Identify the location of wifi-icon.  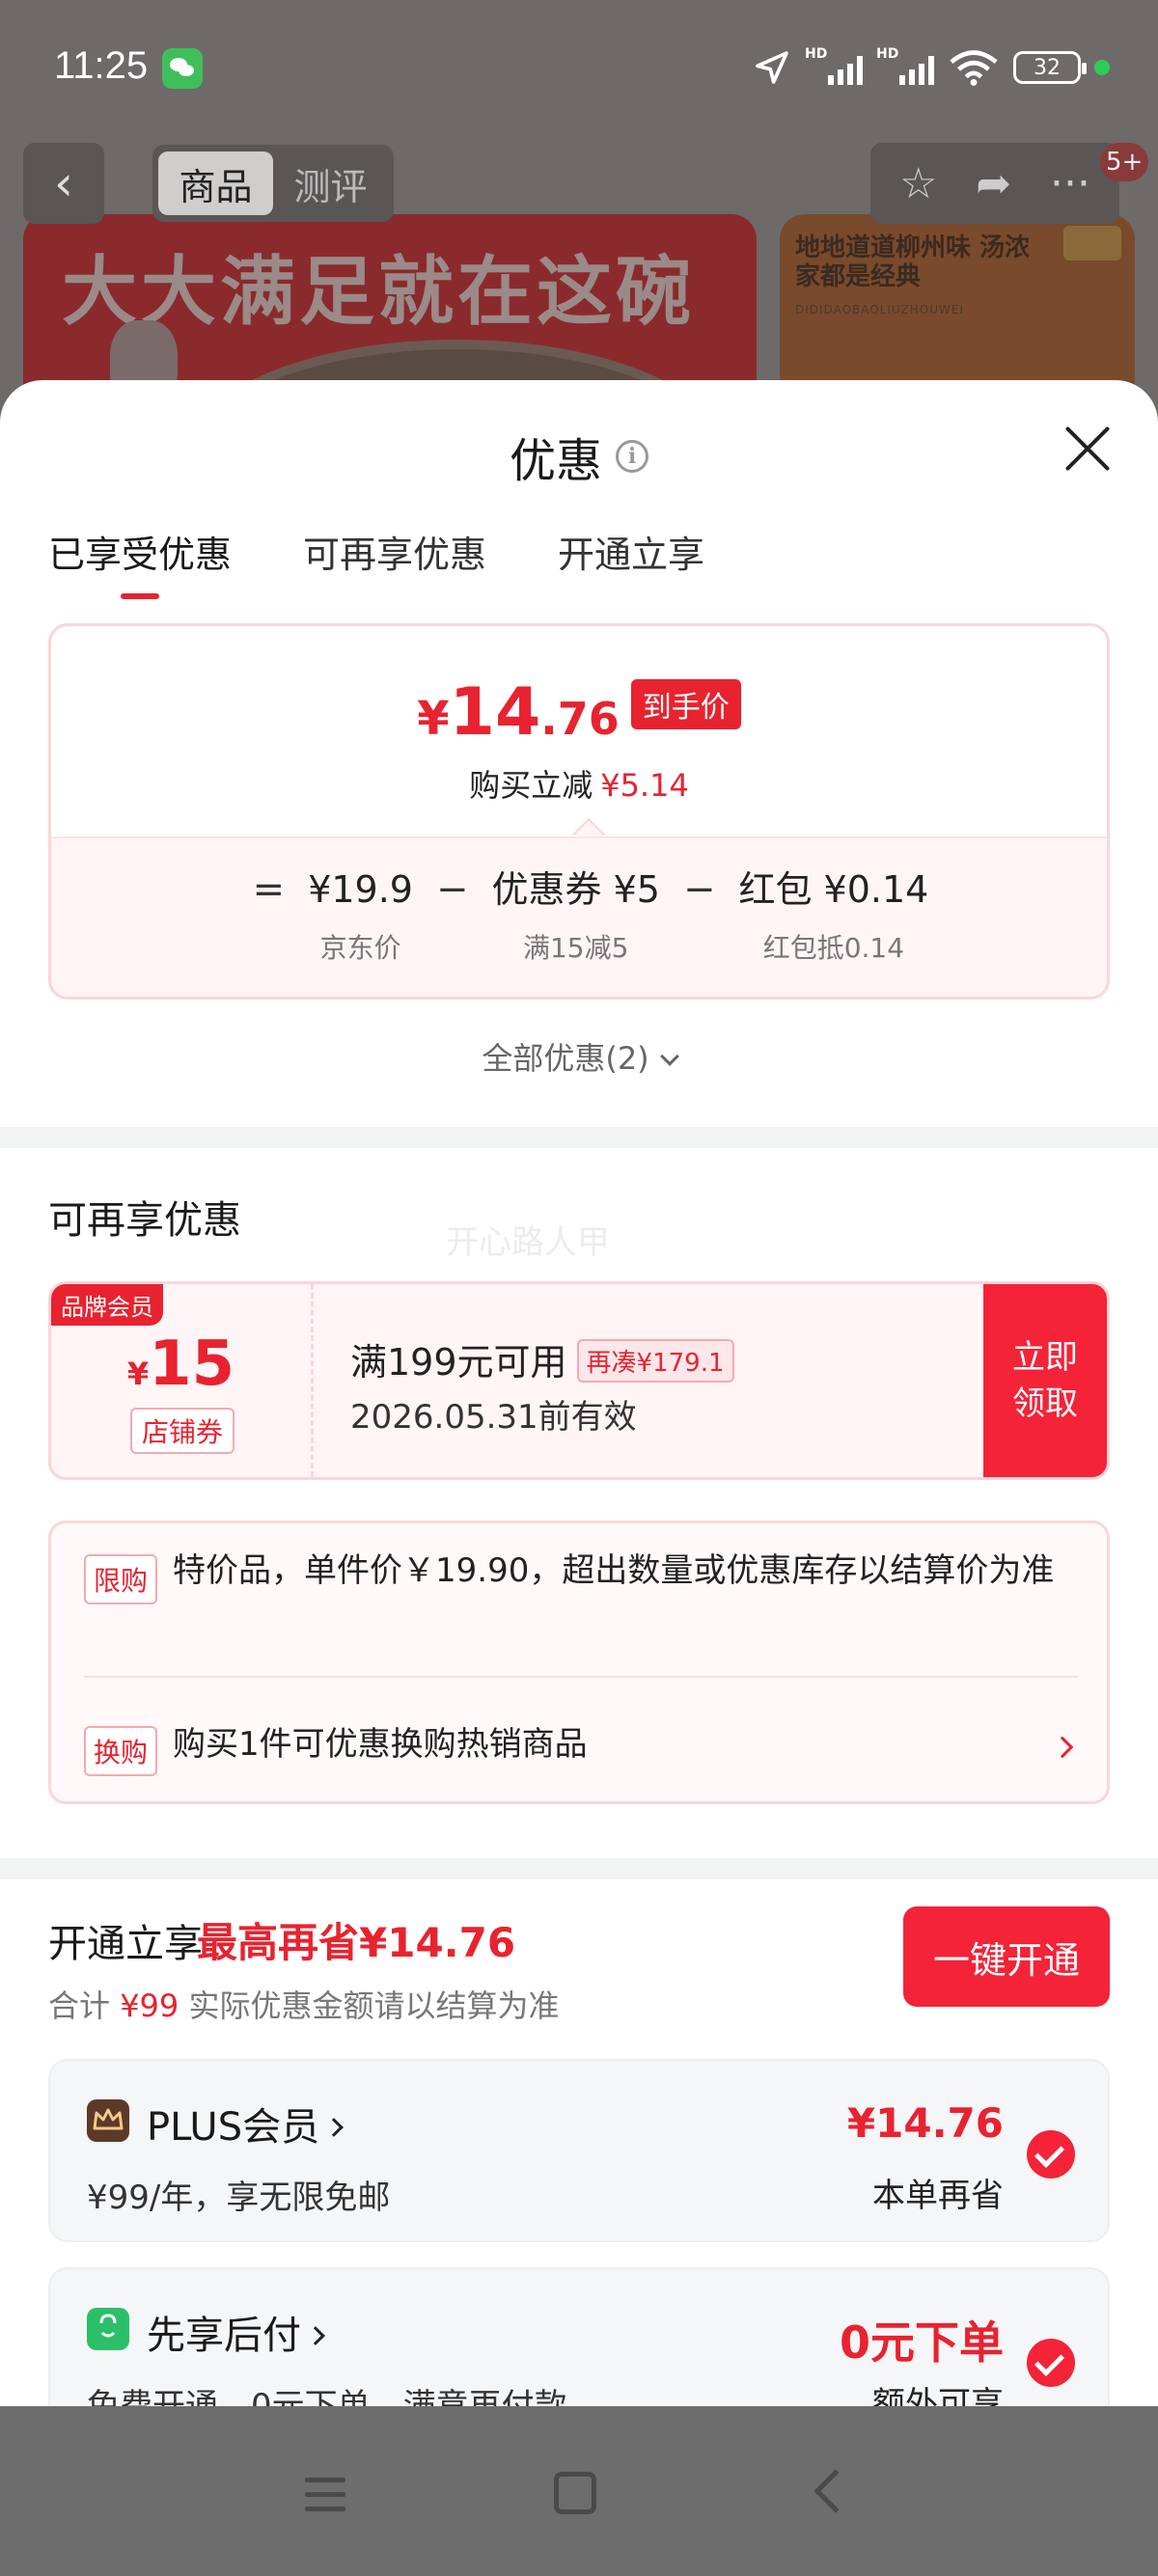
(974, 68).